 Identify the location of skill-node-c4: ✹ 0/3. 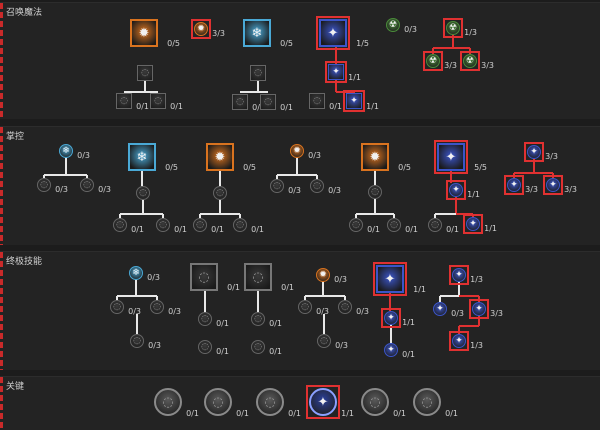
(305, 152).